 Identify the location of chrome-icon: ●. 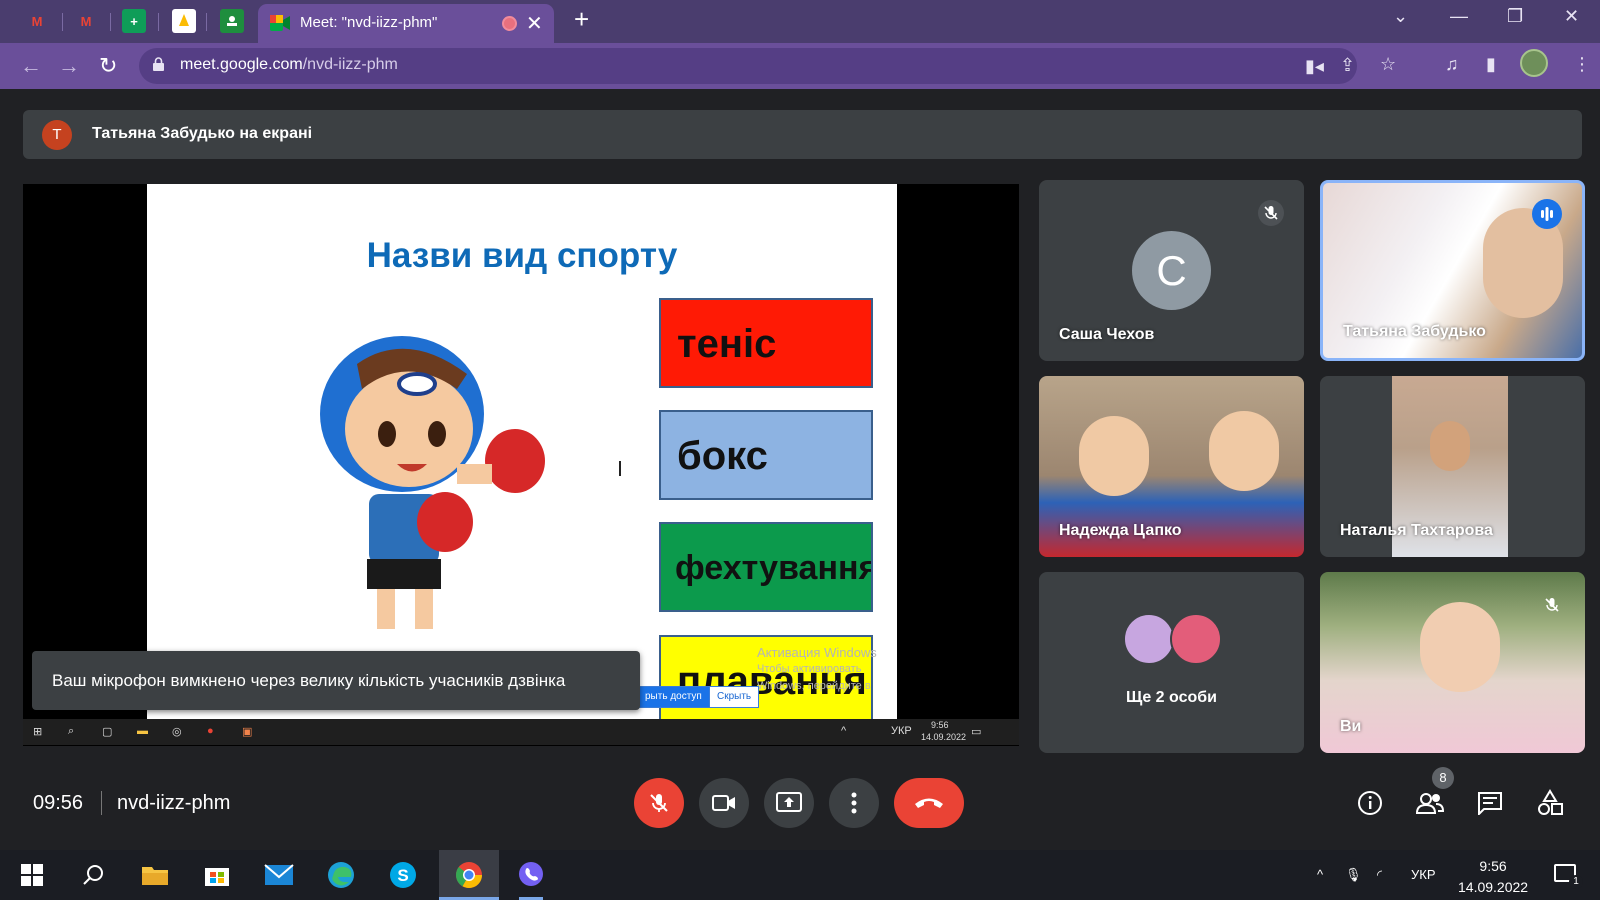
(210, 731).